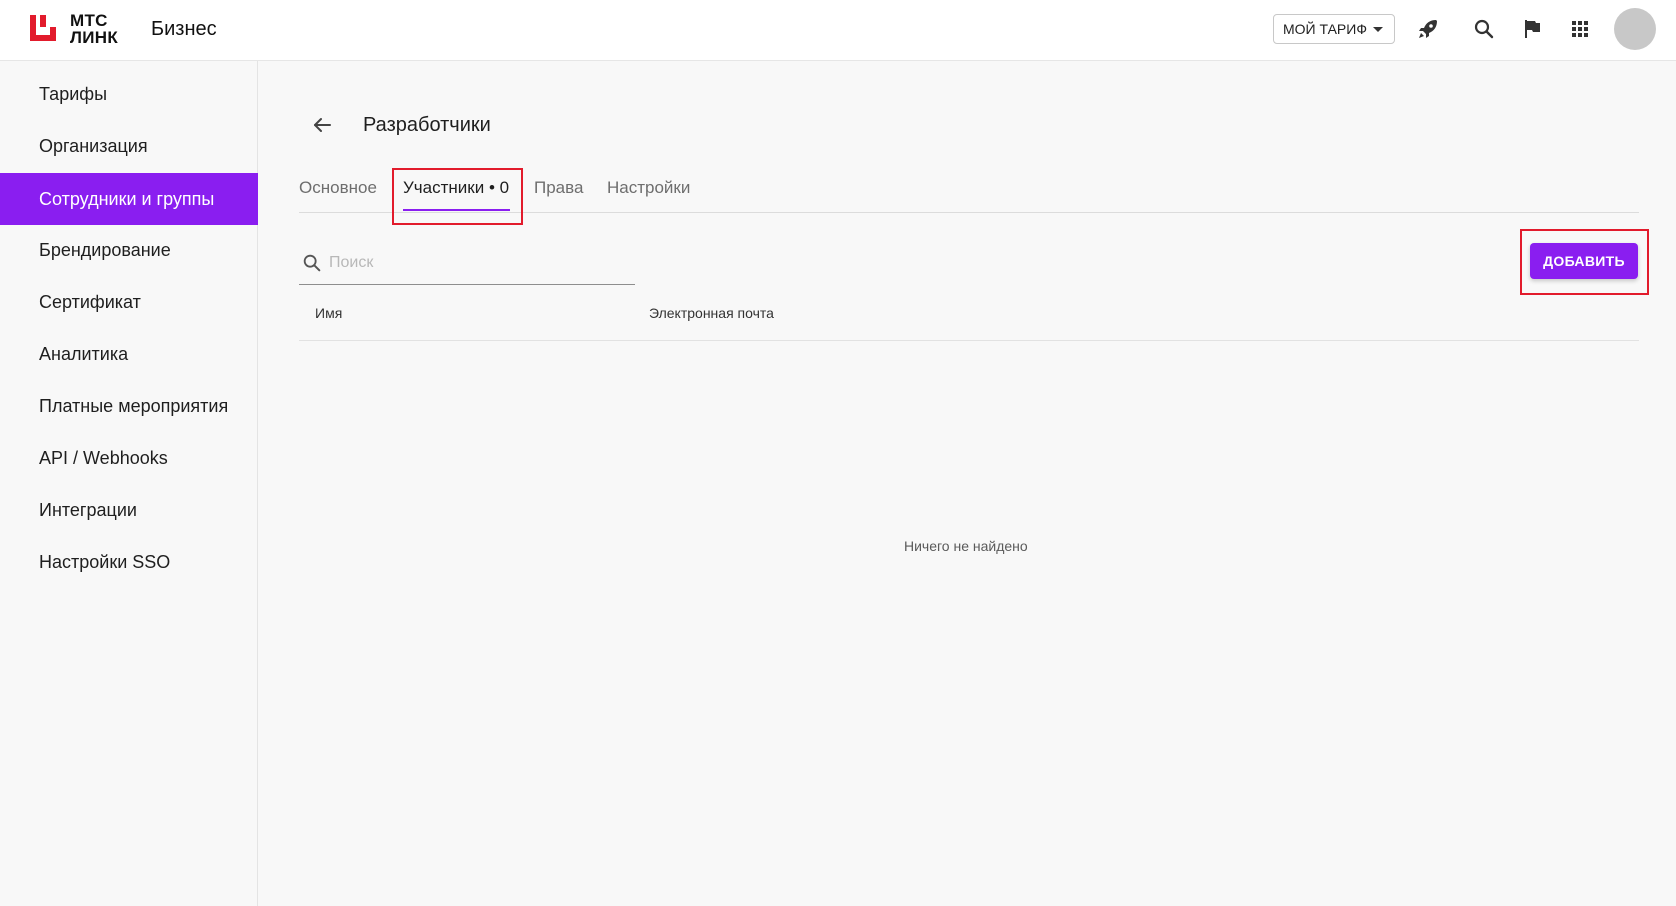 The image size is (1676, 906). What do you see at coordinates (105, 249) in the screenshot?
I see `sidebar-item-label: Брендирование` at bounding box center [105, 249].